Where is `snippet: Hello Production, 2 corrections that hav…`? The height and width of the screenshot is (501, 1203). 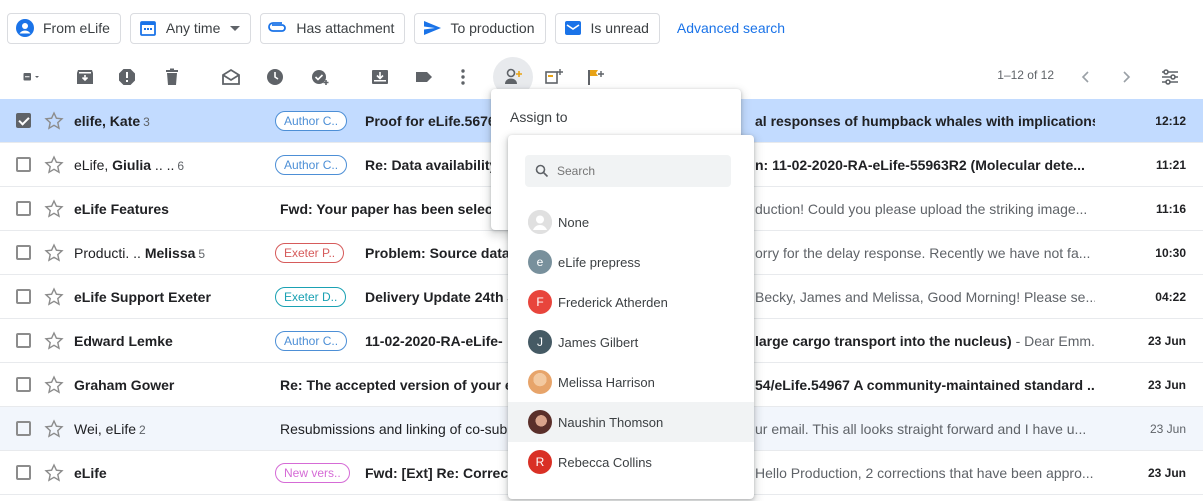 snippet: Hello Production, 2 corrections that hav… is located at coordinates (924, 473).